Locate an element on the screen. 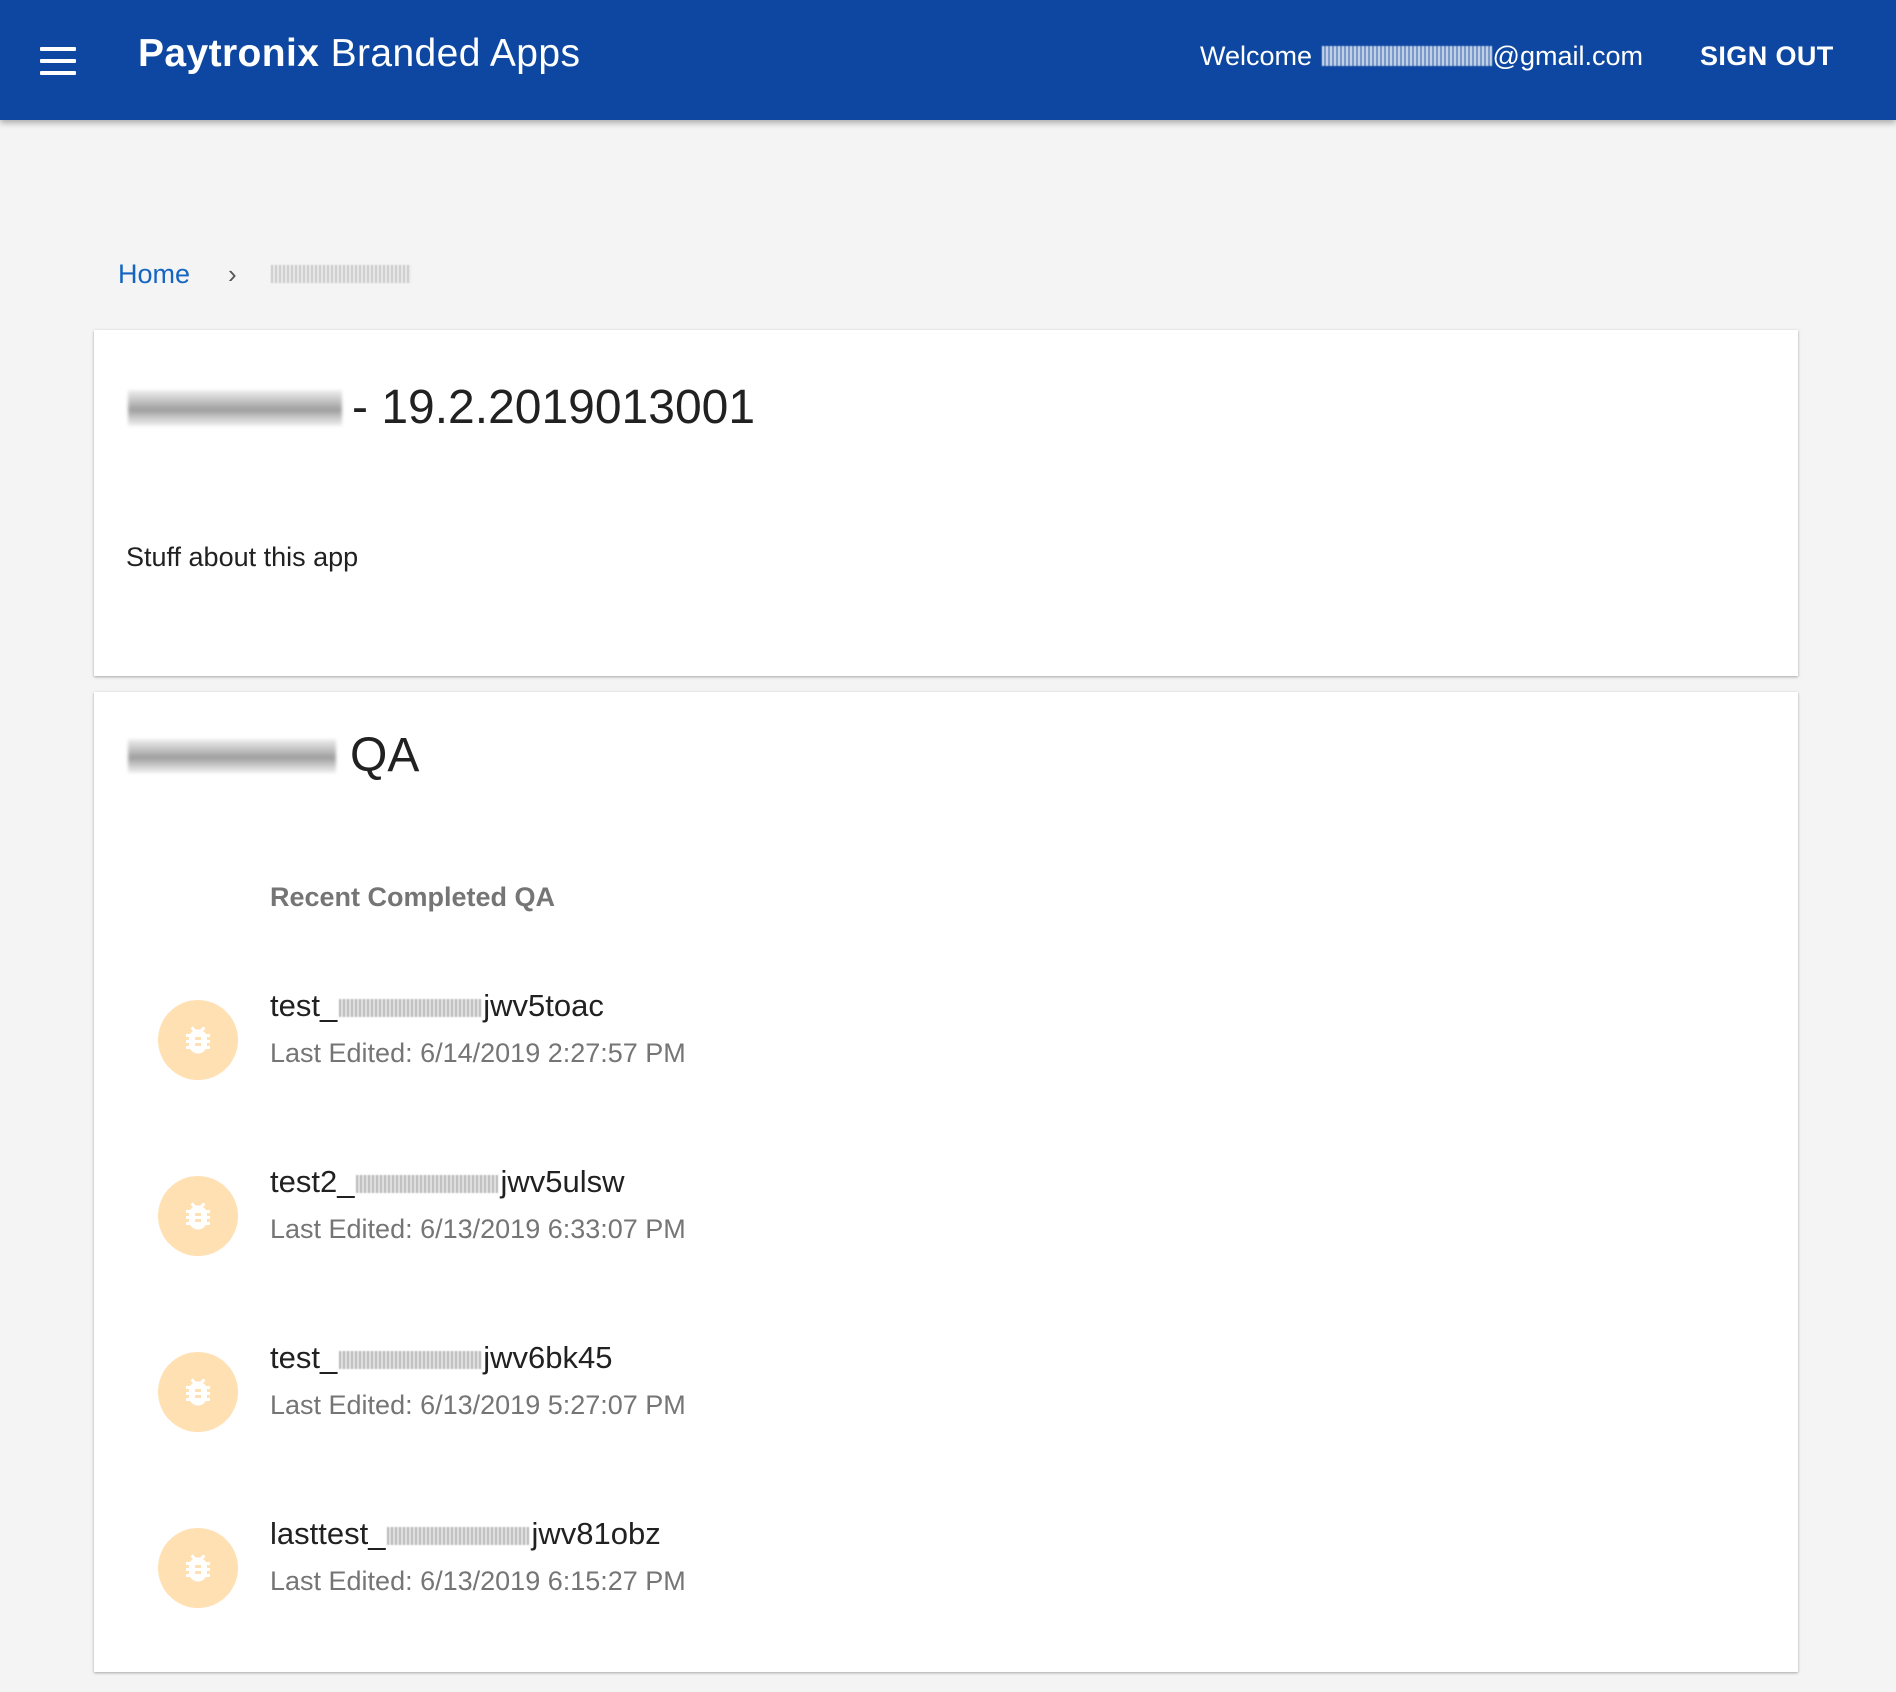  qa-title-suffix: QA is located at coordinates (385, 755).